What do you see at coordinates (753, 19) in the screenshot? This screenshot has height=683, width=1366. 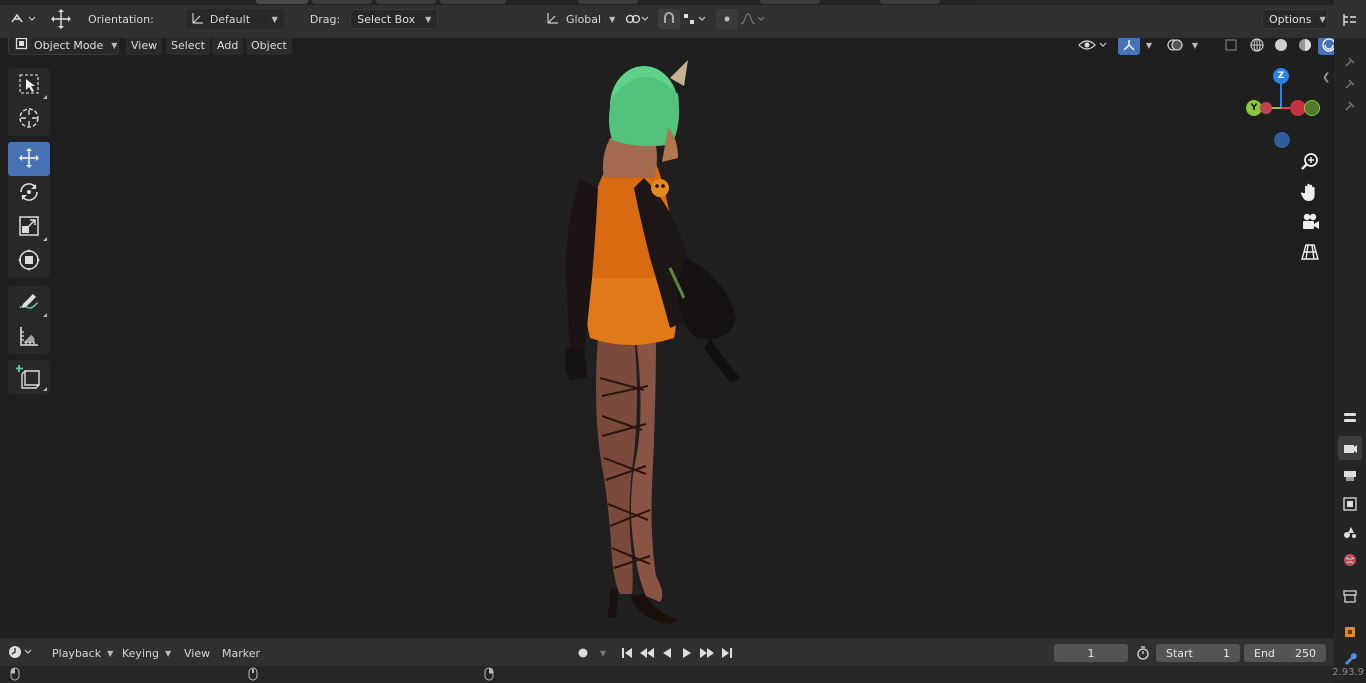 I see `falloff-icon` at bounding box center [753, 19].